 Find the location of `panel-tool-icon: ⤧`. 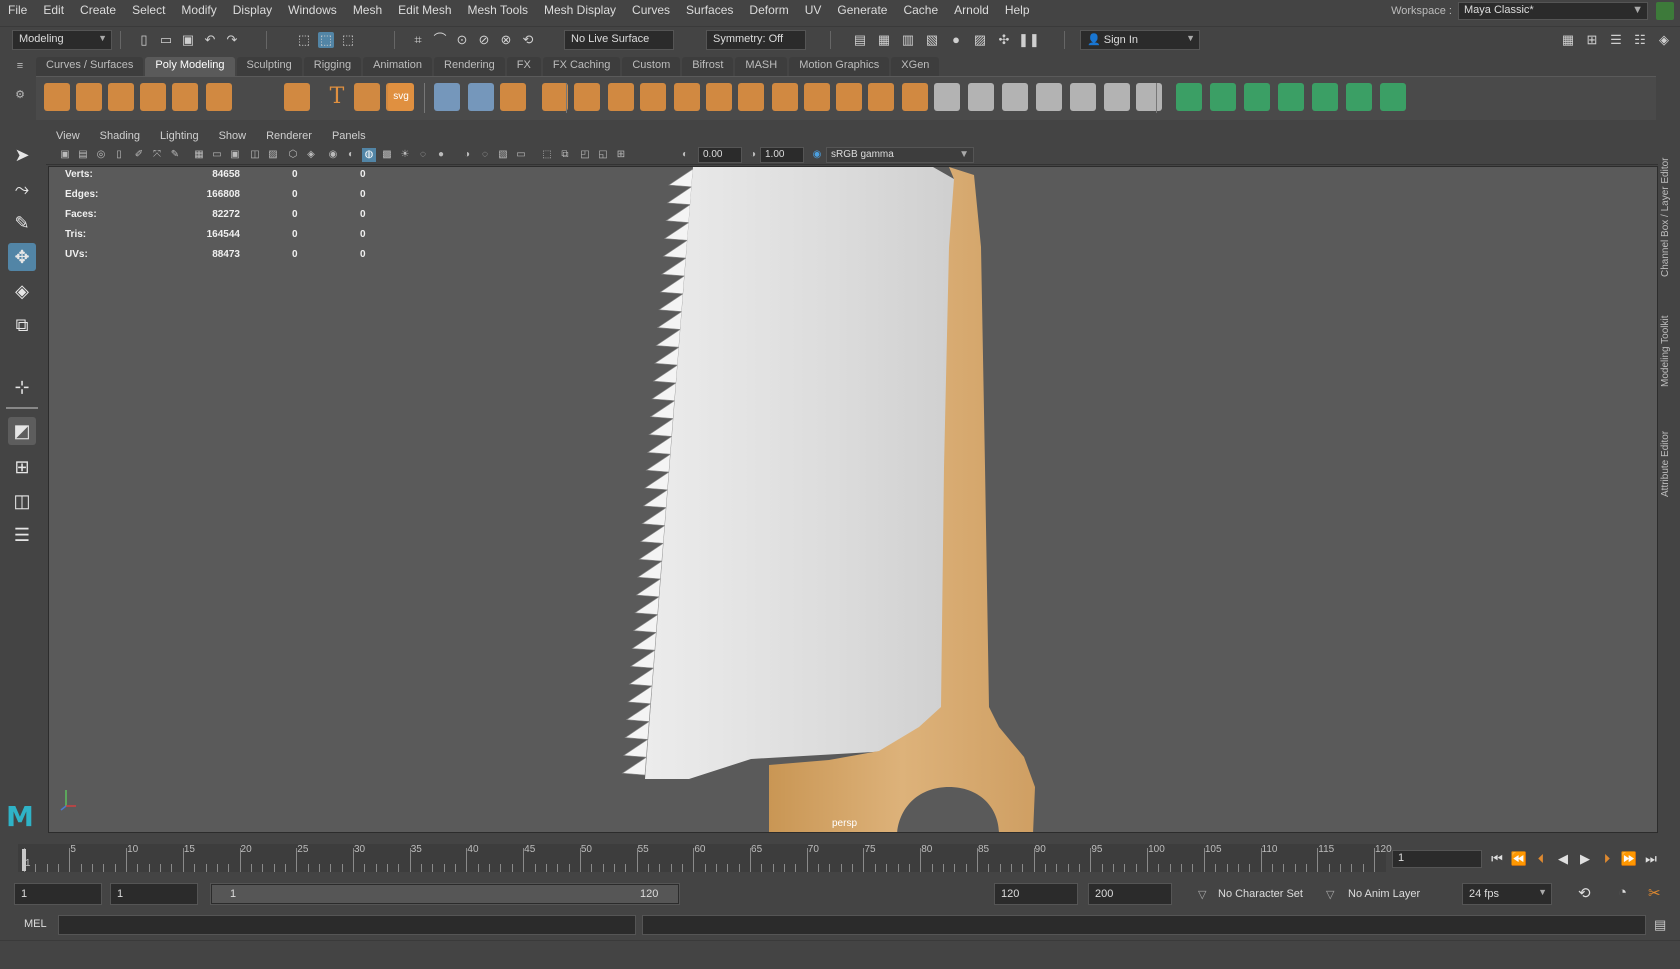

panel-tool-icon: ⤧ is located at coordinates (157, 155).